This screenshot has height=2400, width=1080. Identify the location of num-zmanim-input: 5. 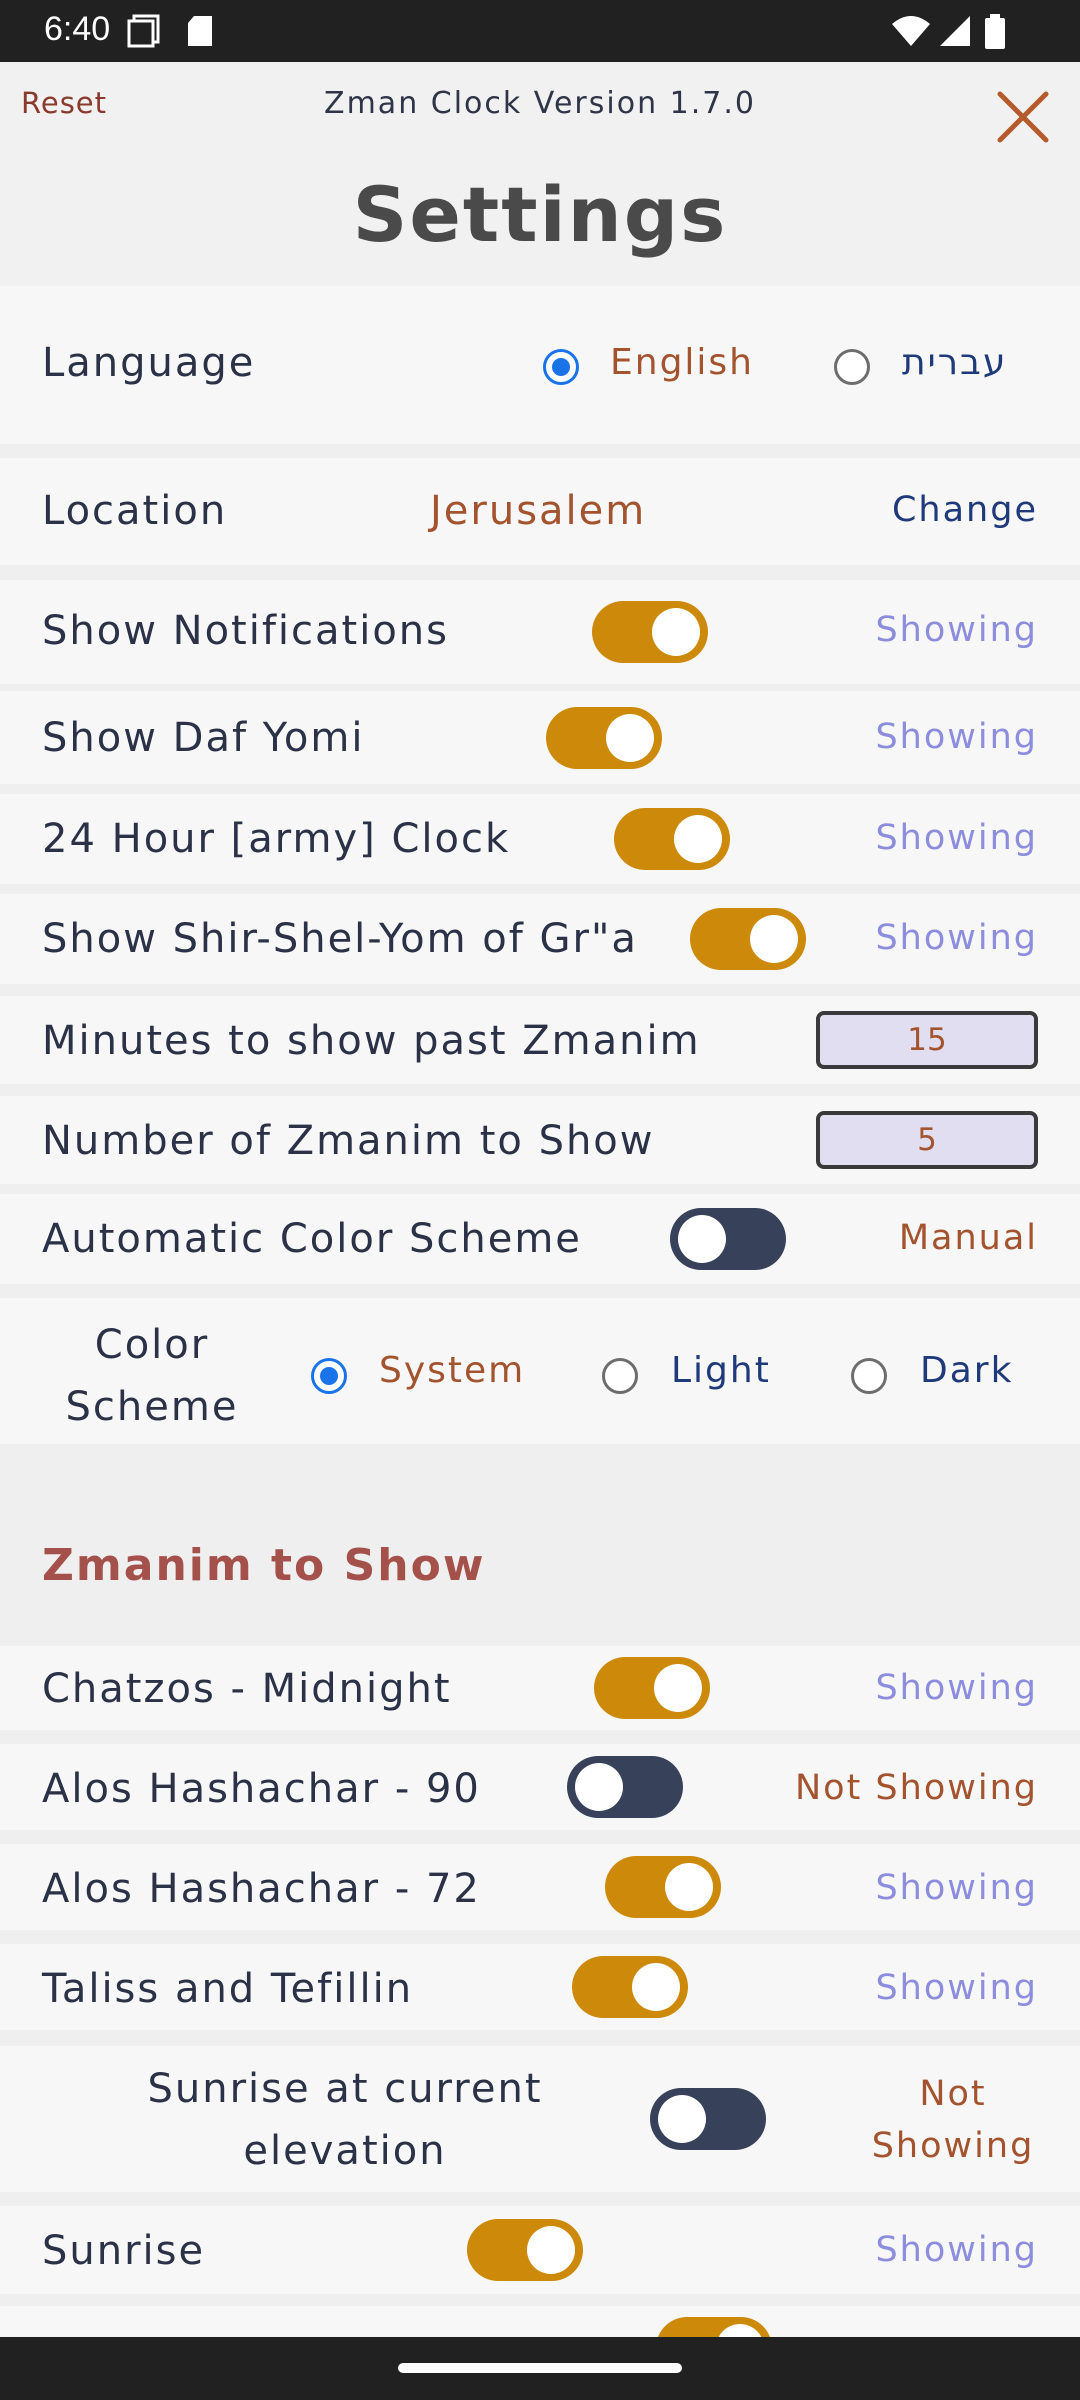
(927, 1140).